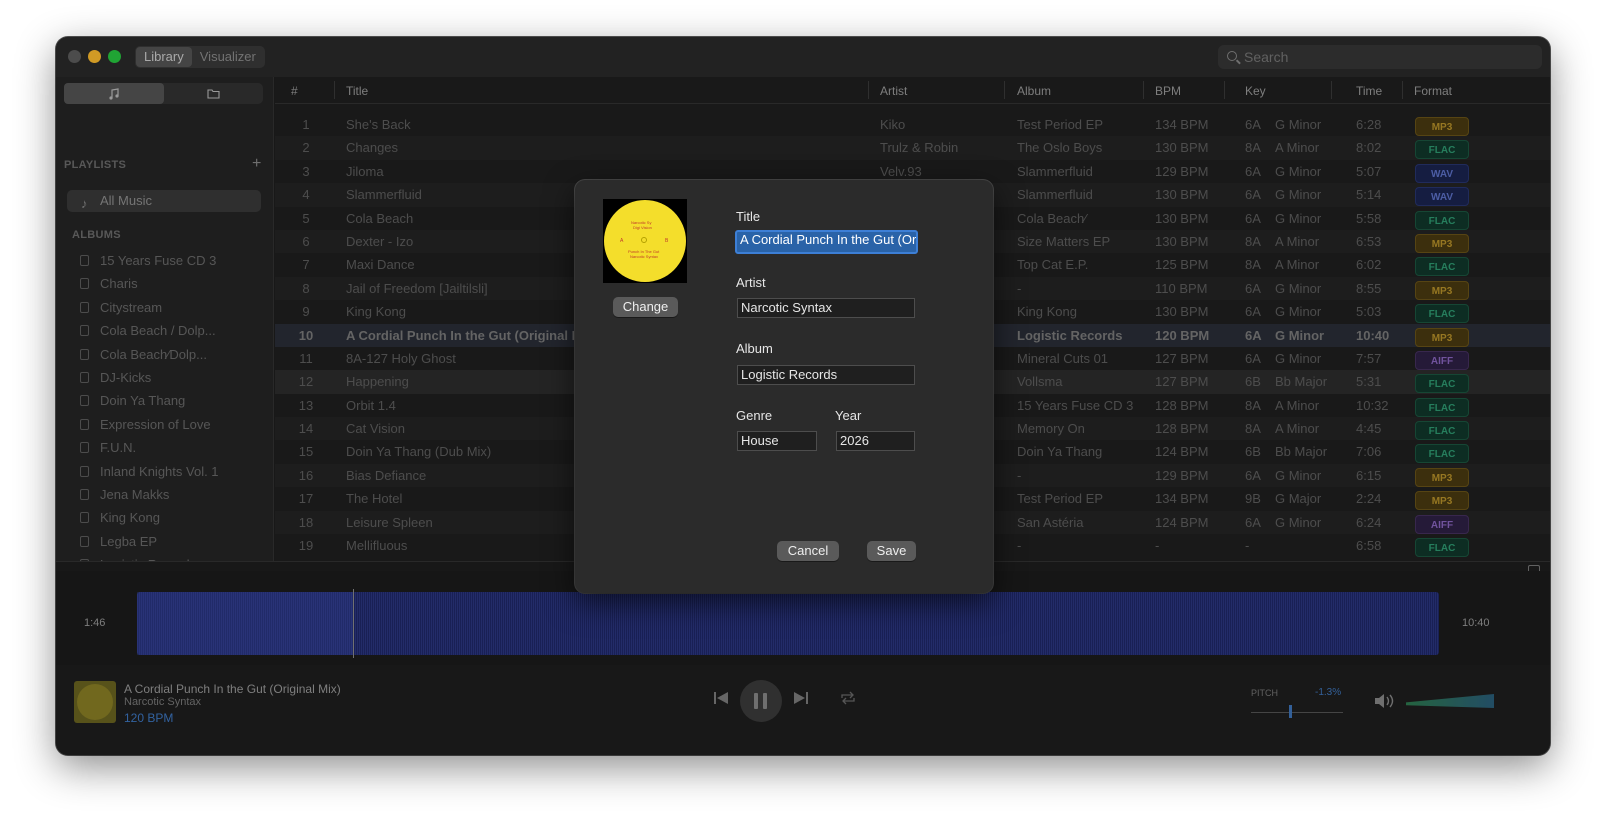  What do you see at coordinates (164, 471) in the screenshot?
I see `sidebar-item-album: Inland Knights Vol. 1` at bounding box center [164, 471].